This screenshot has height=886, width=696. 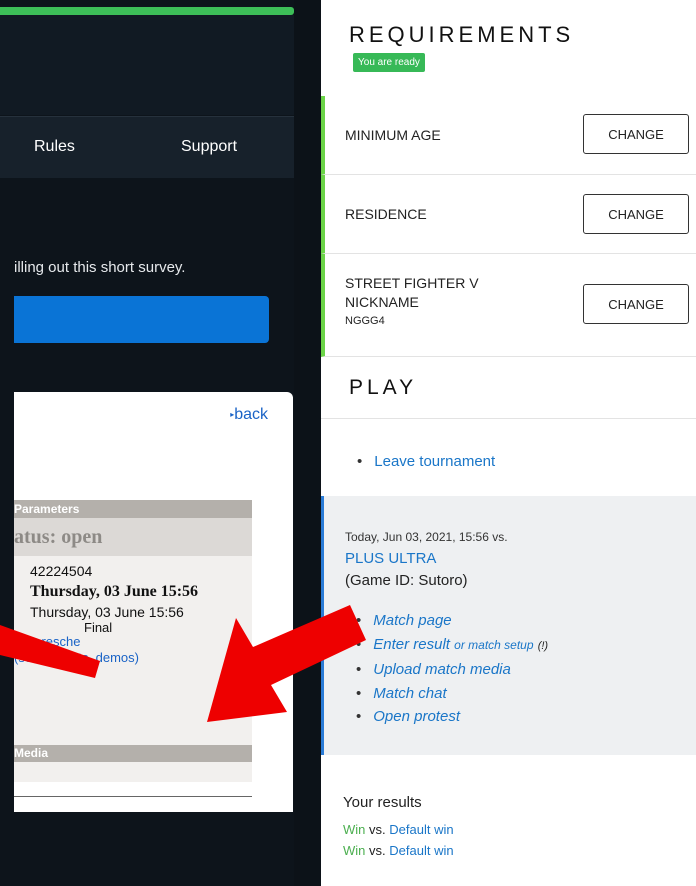 What do you see at coordinates (98, 627) in the screenshot?
I see `match-round: Final` at bounding box center [98, 627].